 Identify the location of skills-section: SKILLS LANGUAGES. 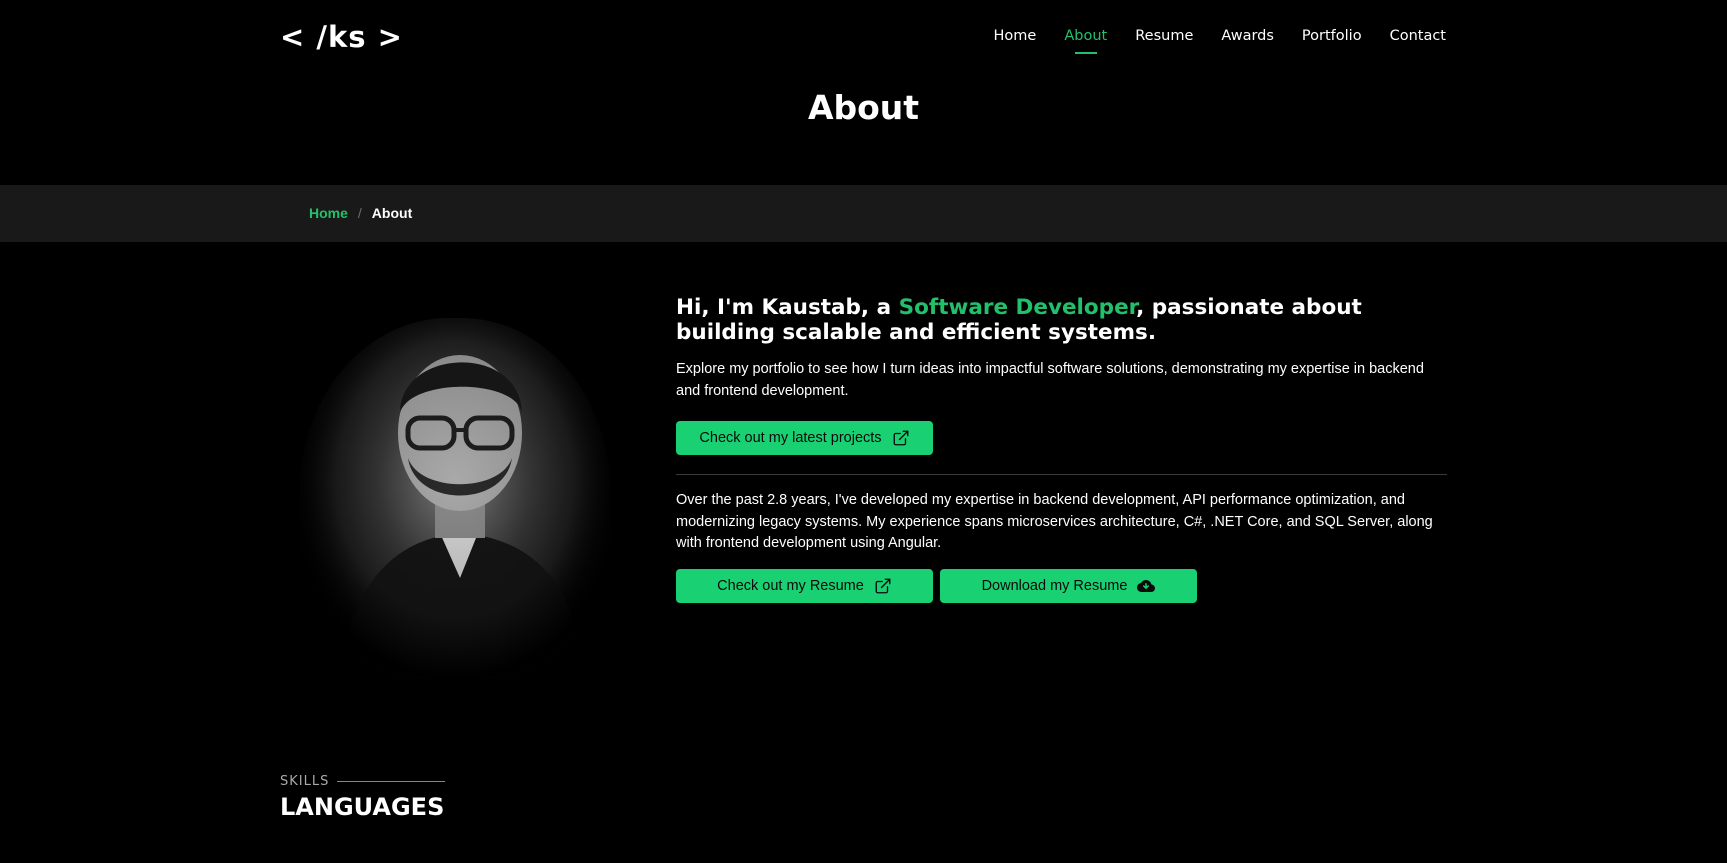
(363, 797).